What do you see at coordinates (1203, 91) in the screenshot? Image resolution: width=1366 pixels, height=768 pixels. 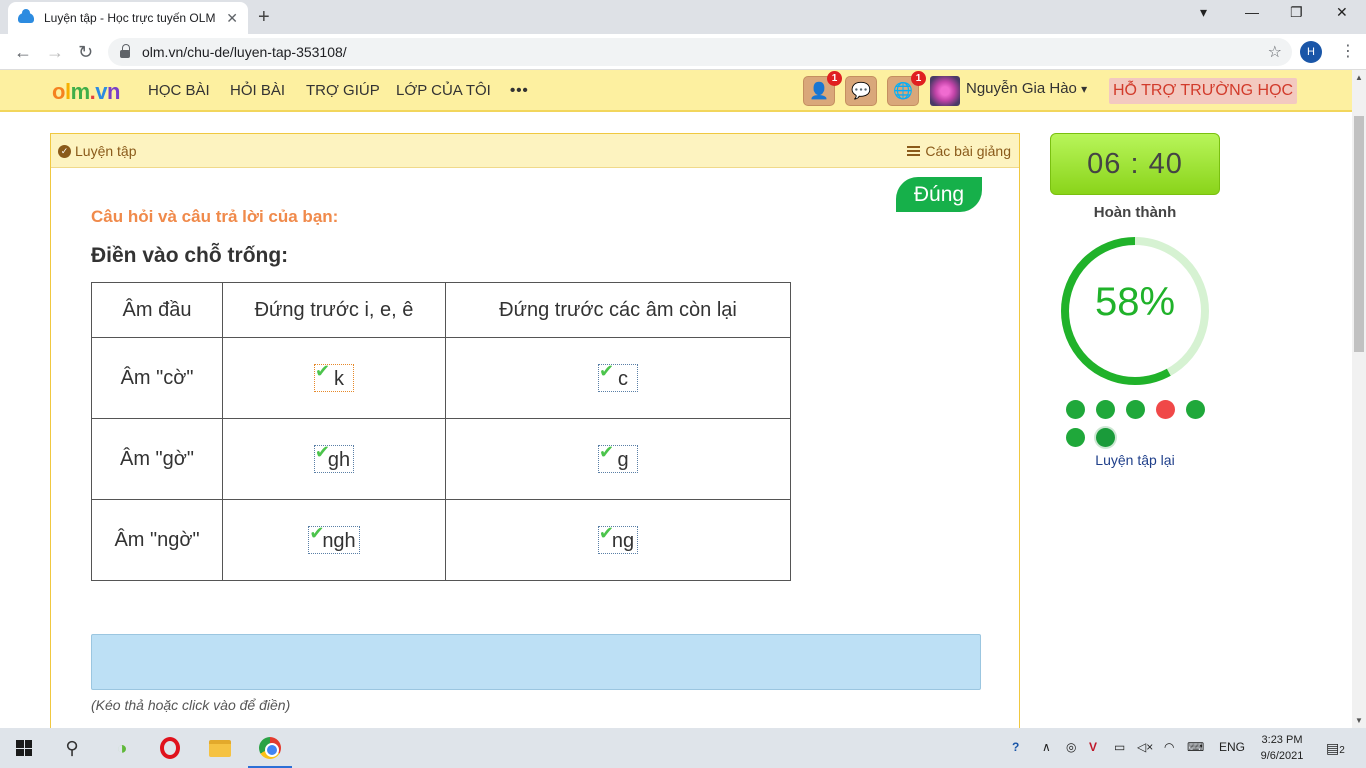 I see `school-support-button: HỖ TRỢ TRƯỜNG HỌC` at bounding box center [1203, 91].